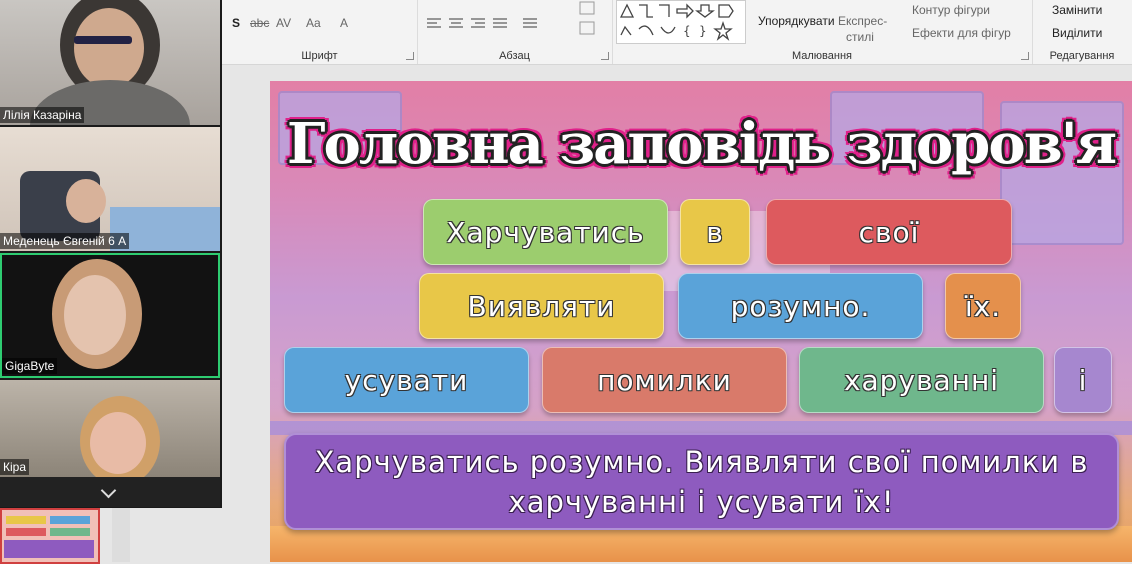 The width and height of the screenshot is (1132, 564). What do you see at coordinates (862, 21) in the screenshot?
I see `quick-styles-button: Експрес-` at bounding box center [862, 21].